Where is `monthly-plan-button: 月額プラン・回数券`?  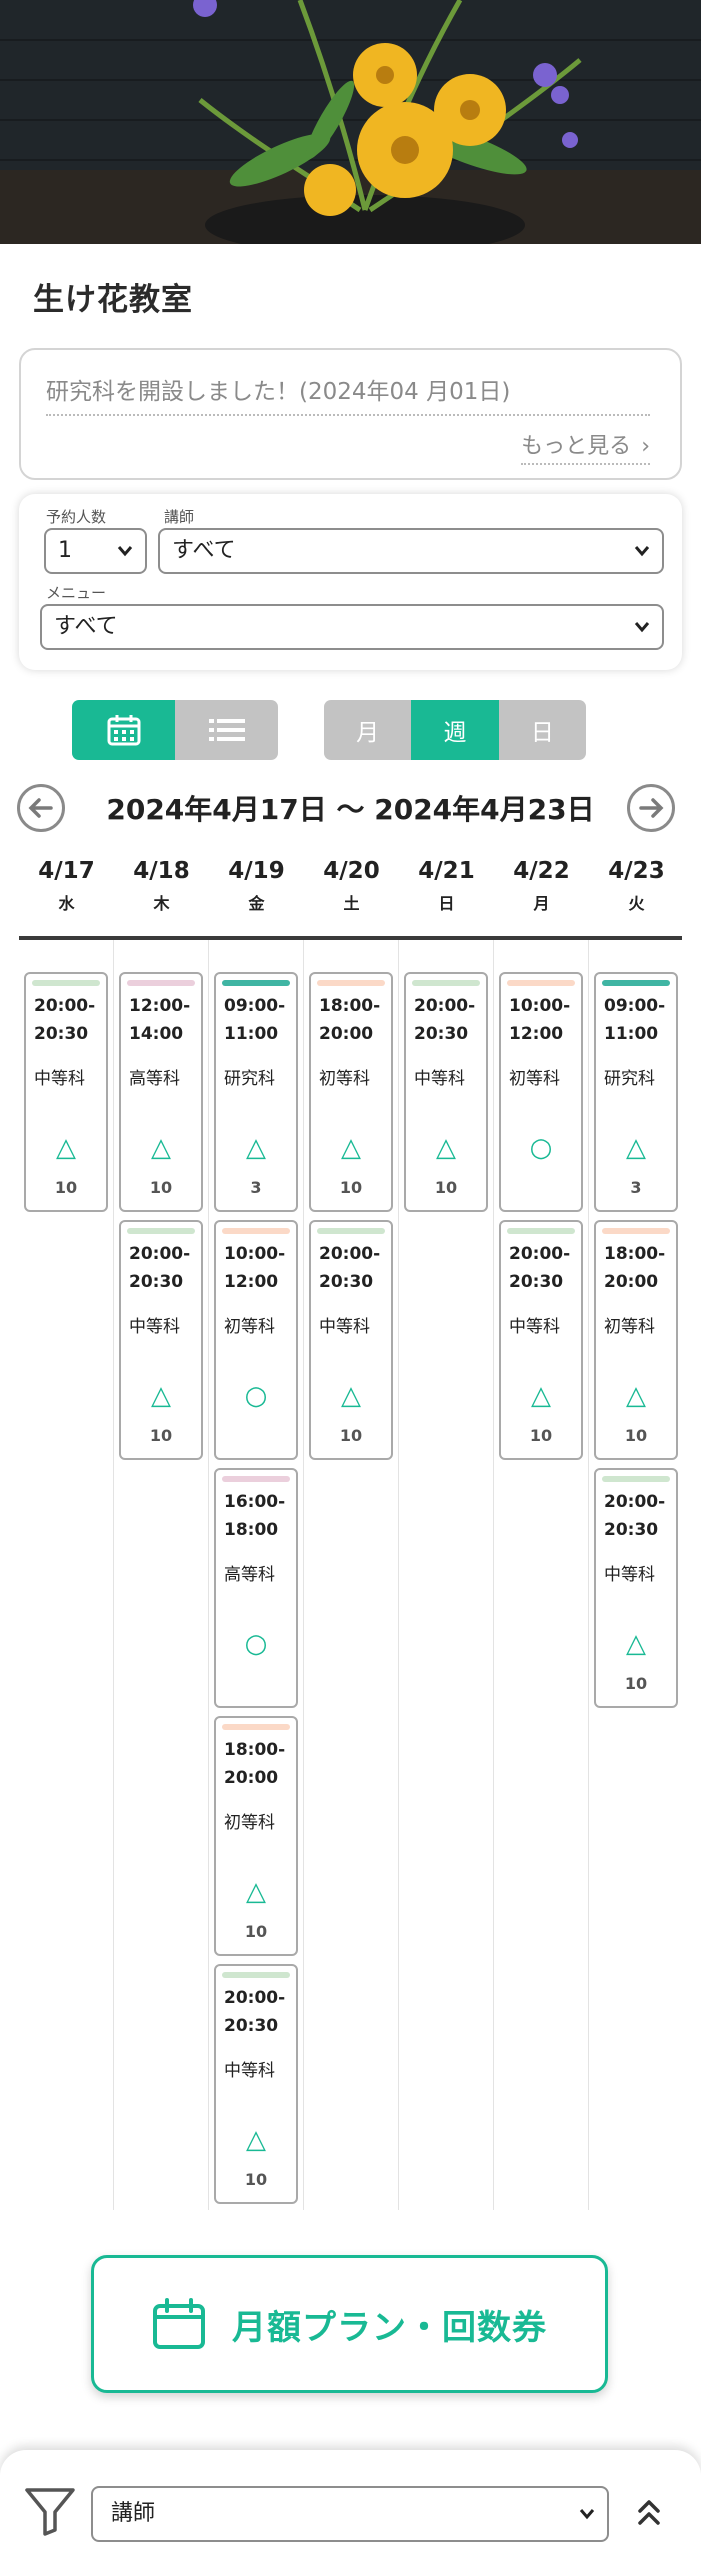 monthly-plan-button: 月額プラン・回数券 is located at coordinates (349, 2324).